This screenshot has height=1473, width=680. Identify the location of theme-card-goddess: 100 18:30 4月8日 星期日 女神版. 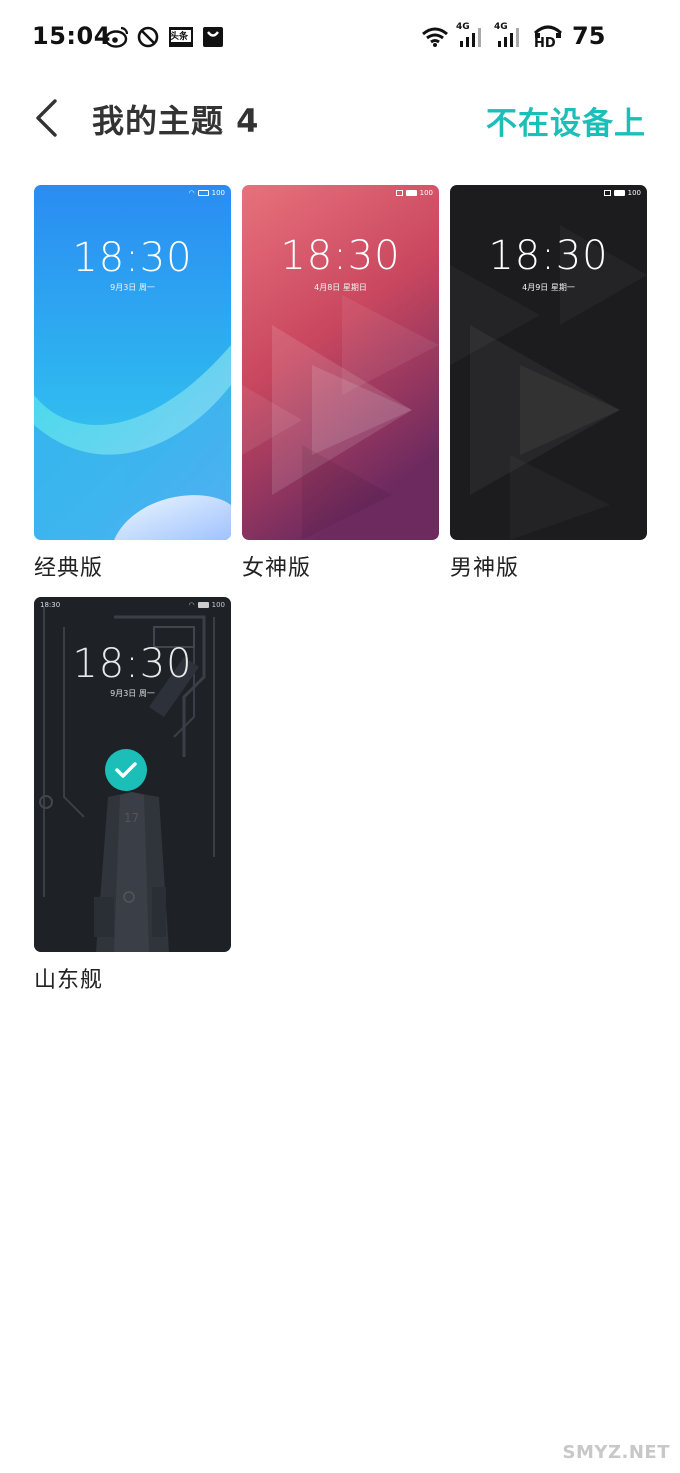
(340, 383).